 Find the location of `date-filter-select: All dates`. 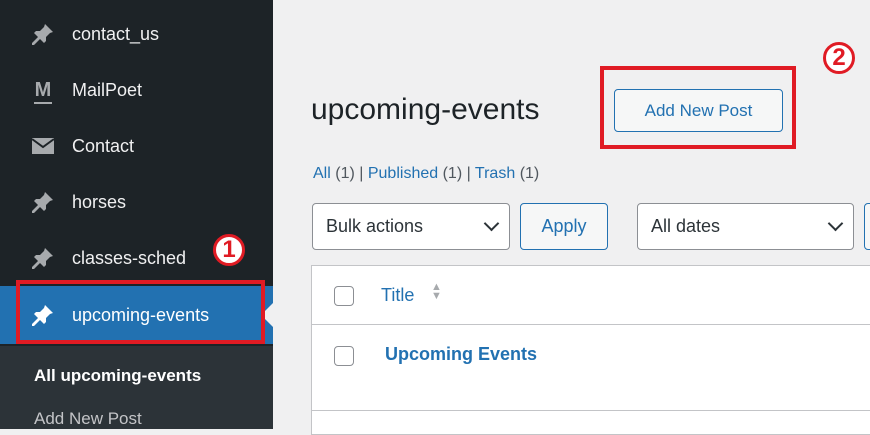

date-filter-select: All dates is located at coordinates (745, 226).